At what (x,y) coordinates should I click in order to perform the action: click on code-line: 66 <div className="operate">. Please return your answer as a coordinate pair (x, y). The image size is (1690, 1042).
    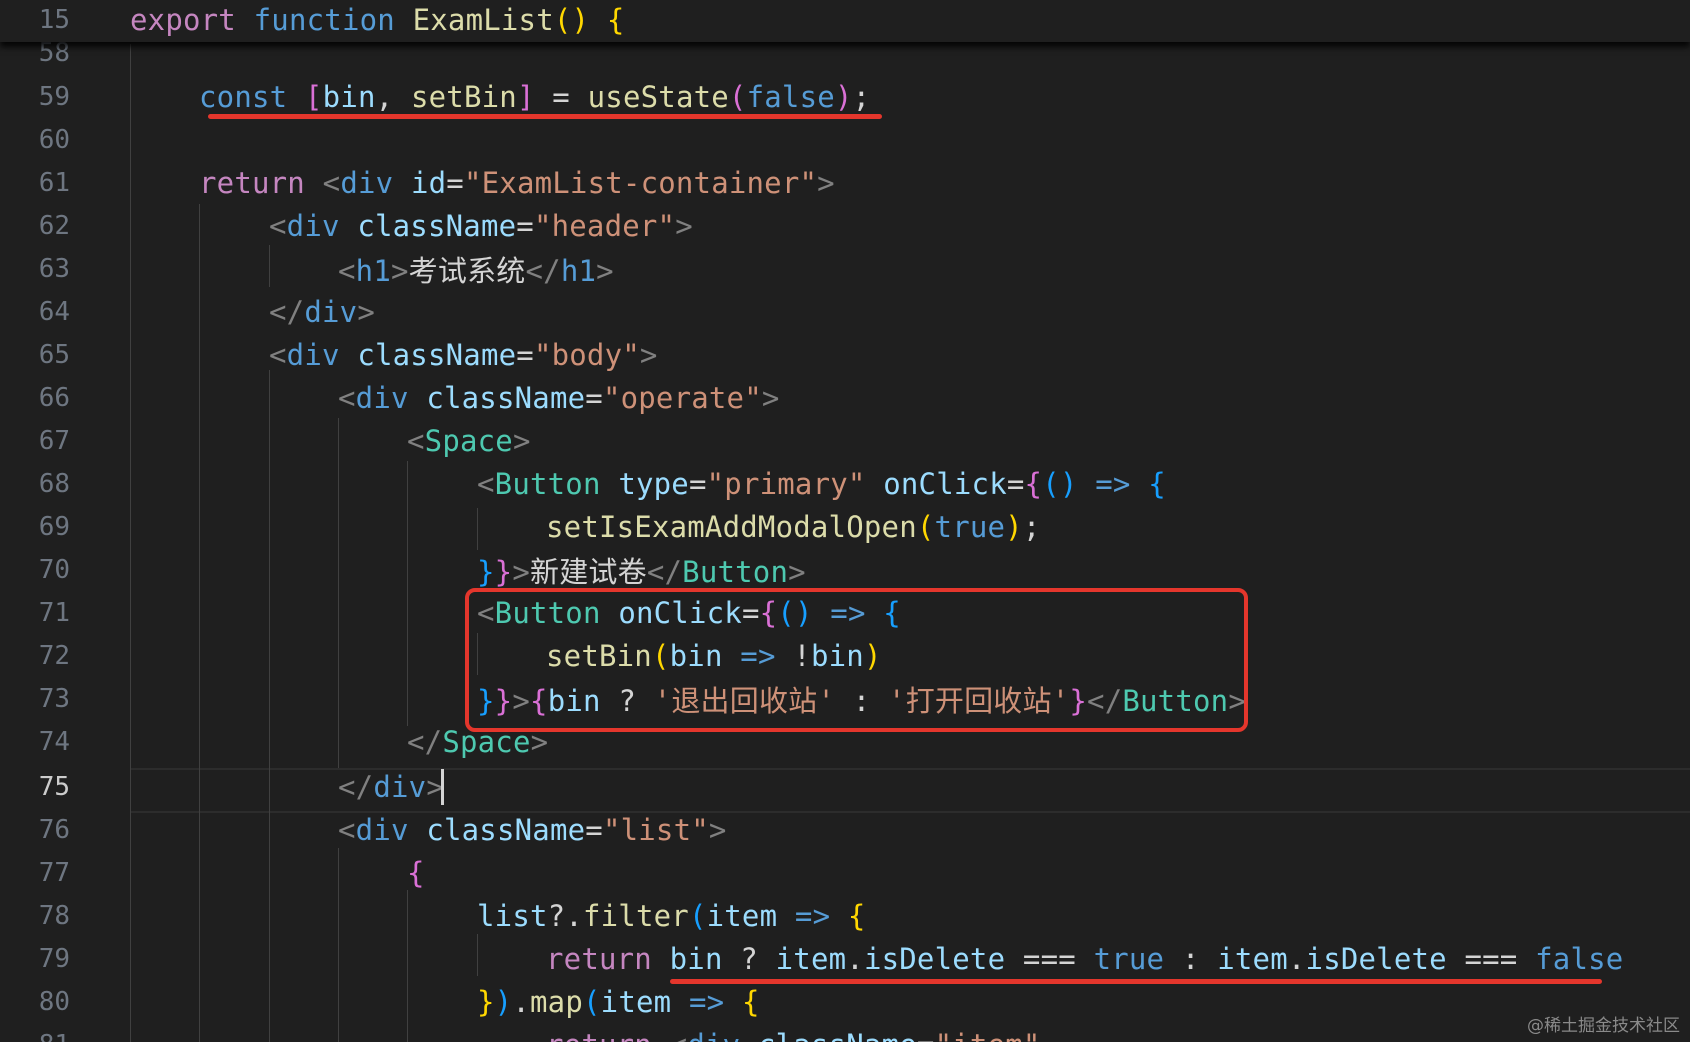
    Looking at the image, I should click on (845, 397).